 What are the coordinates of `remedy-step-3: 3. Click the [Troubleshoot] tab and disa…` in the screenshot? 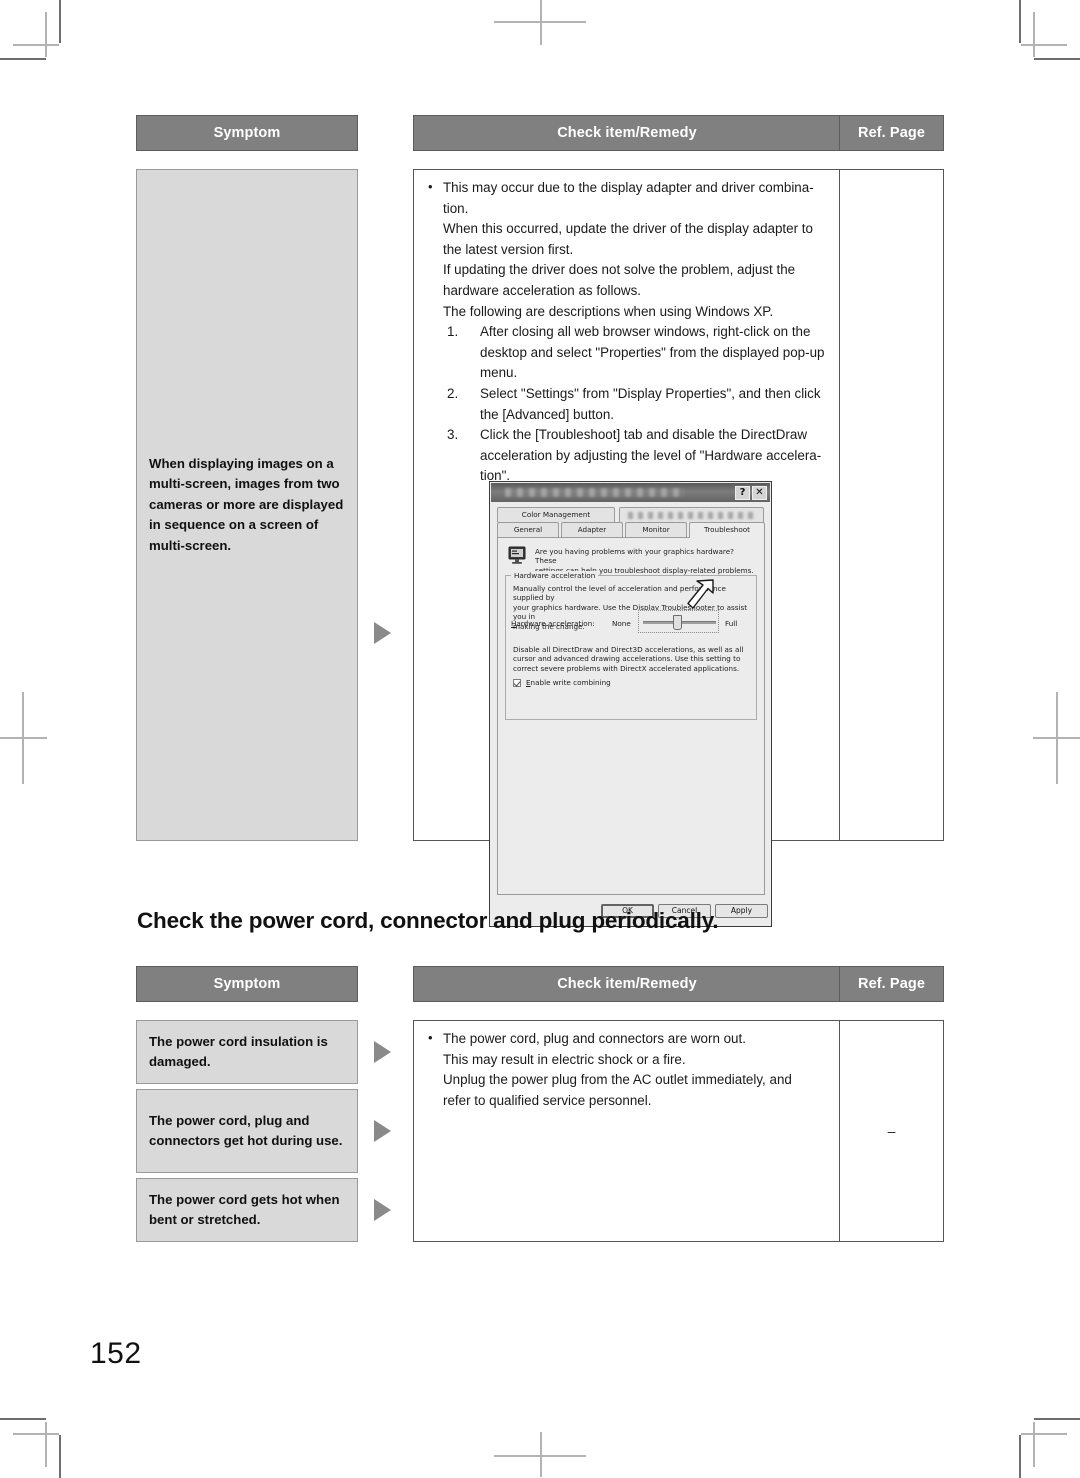 It's located at (627, 435).